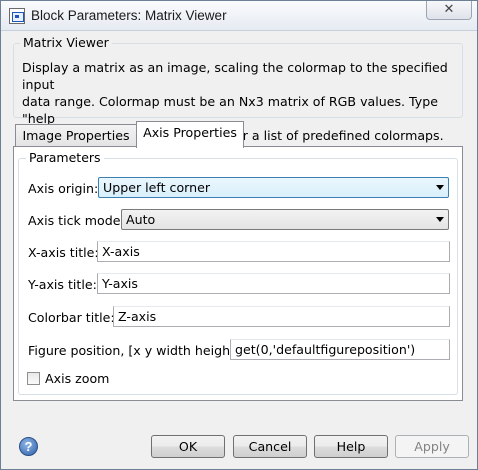 Image resolution: width=478 pixels, height=470 pixels. What do you see at coordinates (136, 350) in the screenshot?
I see `figure-position-label: Figure position, [x y width height]:` at bounding box center [136, 350].